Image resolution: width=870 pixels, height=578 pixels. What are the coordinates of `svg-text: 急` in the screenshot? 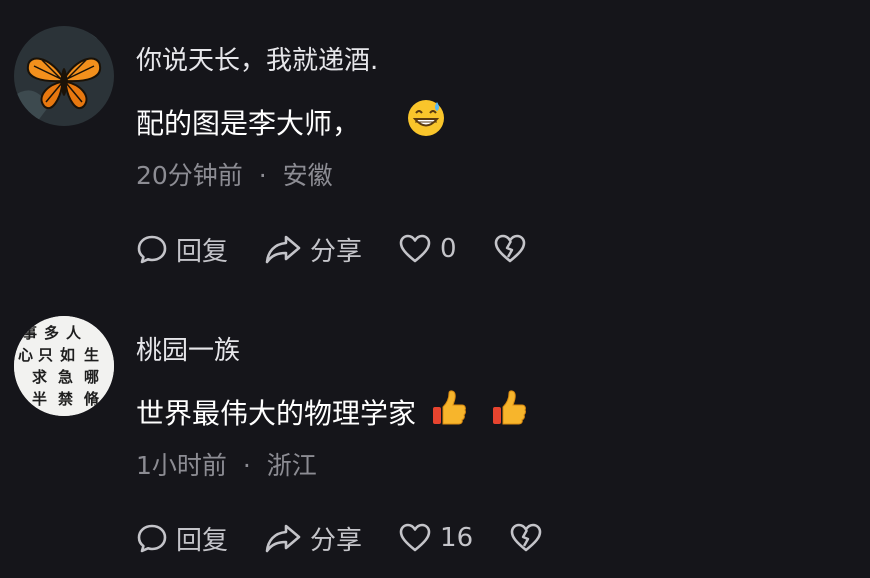 It's located at (65, 377).